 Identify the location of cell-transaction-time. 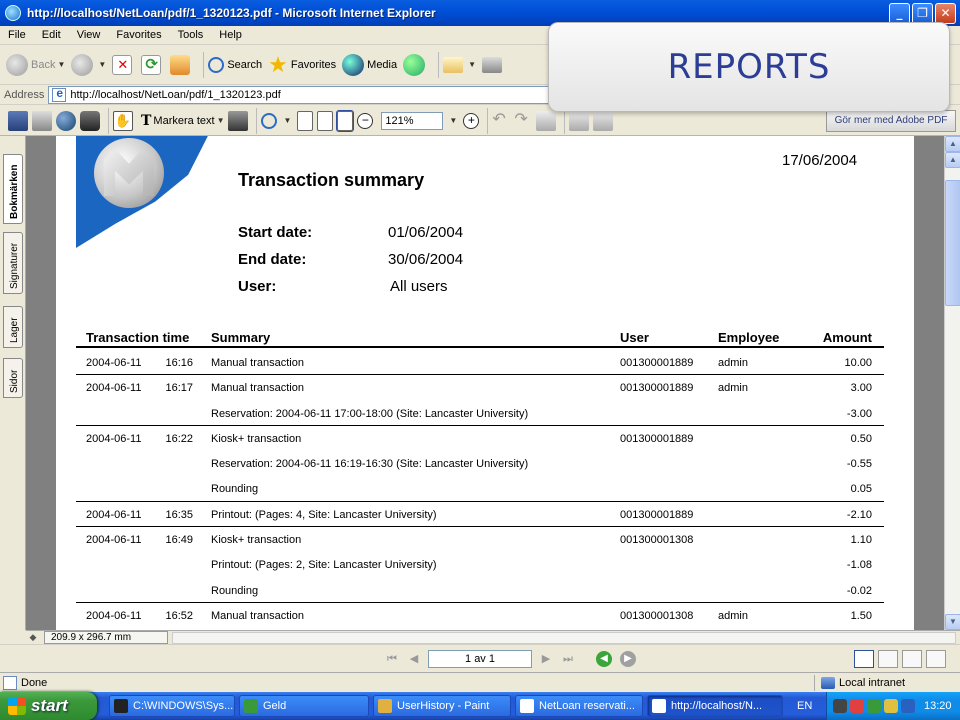
(98, 489).